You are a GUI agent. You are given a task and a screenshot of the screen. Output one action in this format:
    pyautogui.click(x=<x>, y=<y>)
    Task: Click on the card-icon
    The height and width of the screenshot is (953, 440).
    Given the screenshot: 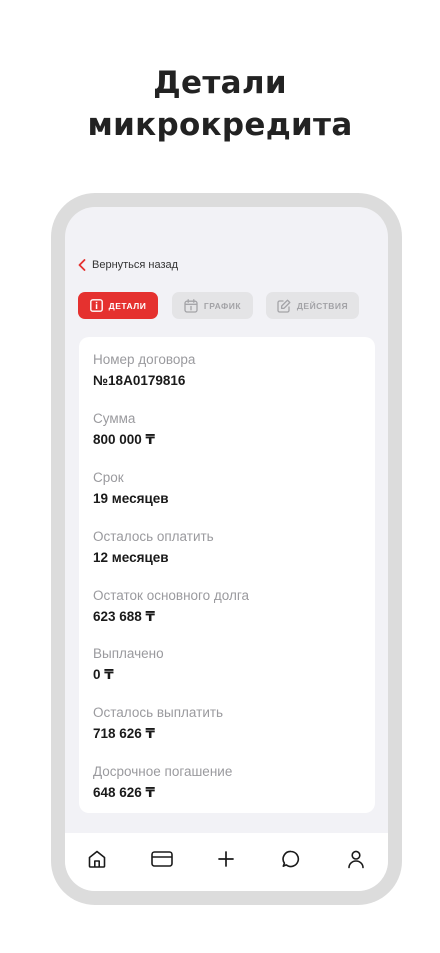 What is the action you would take?
    pyautogui.click(x=162, y=859)
    